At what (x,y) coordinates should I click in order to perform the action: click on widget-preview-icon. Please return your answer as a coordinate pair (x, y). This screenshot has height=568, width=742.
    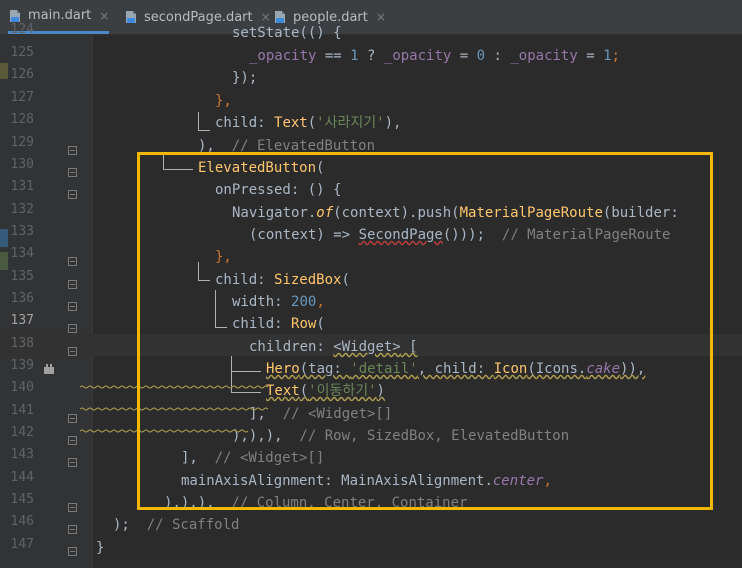
    Looking at the image, I should click on (49, 367).